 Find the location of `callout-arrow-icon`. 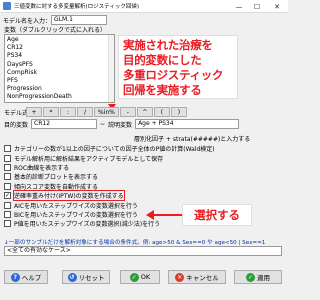

callout-arrow-icon is located at coordinates (165, 215).